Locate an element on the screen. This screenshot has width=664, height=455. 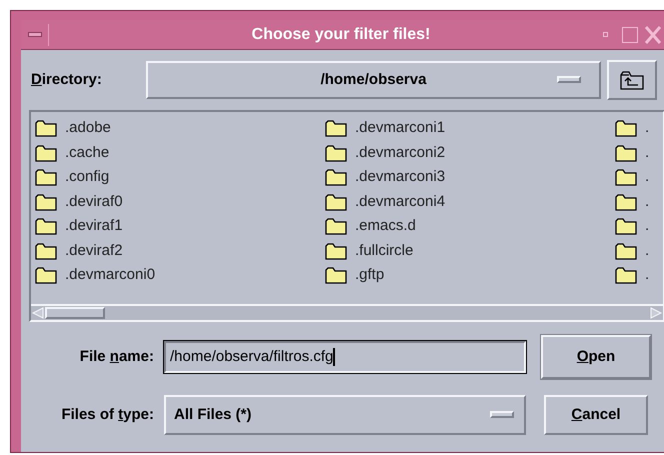
directory-label: Directory: is located at coordinates (66, 80).